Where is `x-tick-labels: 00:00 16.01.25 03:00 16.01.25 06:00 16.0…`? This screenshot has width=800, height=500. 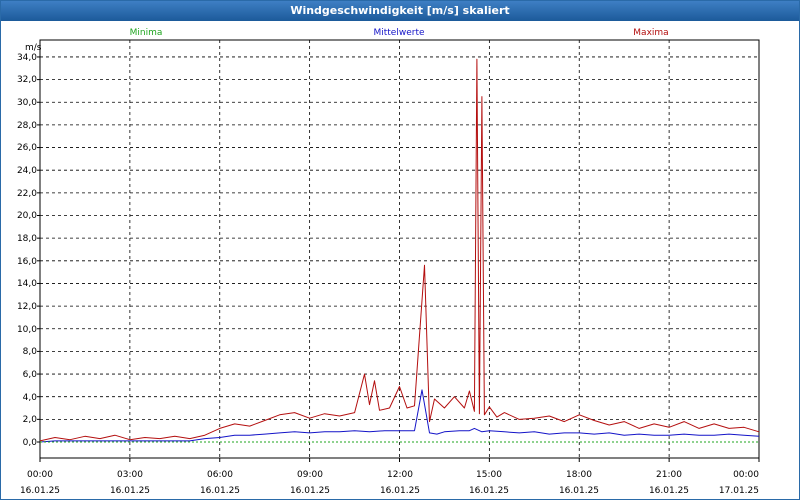 x-tick-labels: 00:00 16.01.25 03:00 16.01.25 06:00 16.0… is located at coordinates (389, 483).